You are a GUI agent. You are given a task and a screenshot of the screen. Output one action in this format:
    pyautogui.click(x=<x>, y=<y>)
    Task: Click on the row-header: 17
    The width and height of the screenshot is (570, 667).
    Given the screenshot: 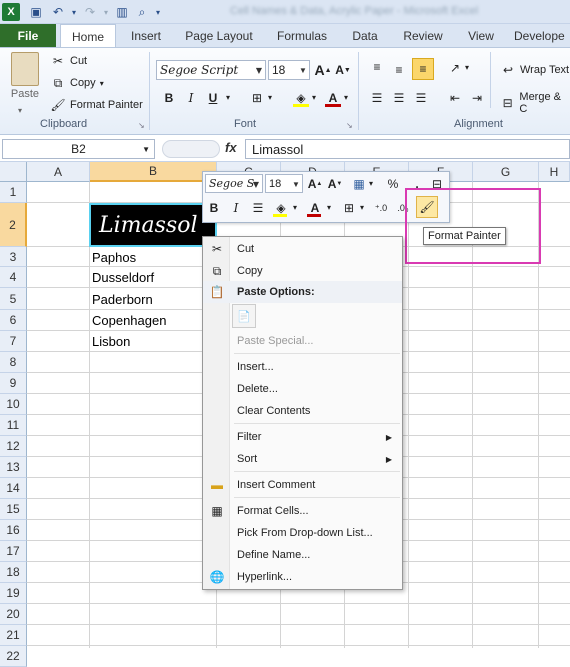 What is the action you would take?
    pyautogui.click(x=13, y=551)
    